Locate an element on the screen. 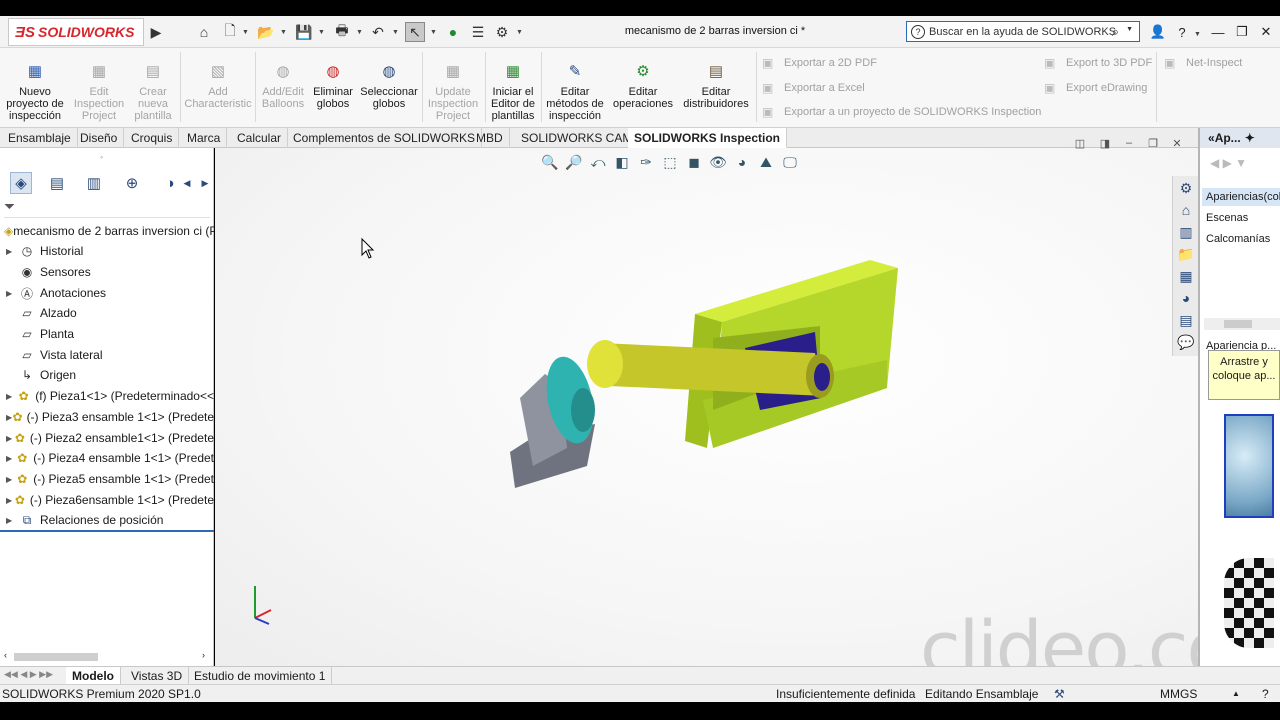  tile-left-icon: ◫ is located at coordinates (1080, 143).